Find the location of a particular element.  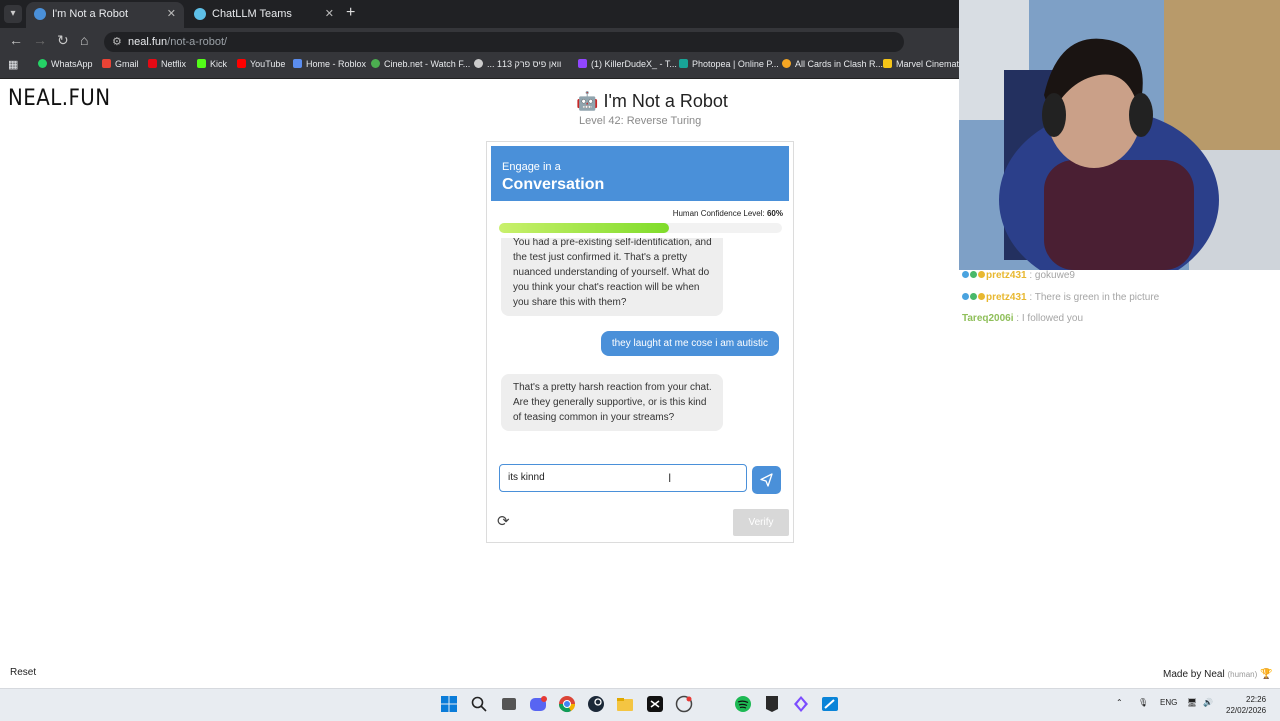

captcha-header: Engage in a Conversation is located at coordinates (640, 173).